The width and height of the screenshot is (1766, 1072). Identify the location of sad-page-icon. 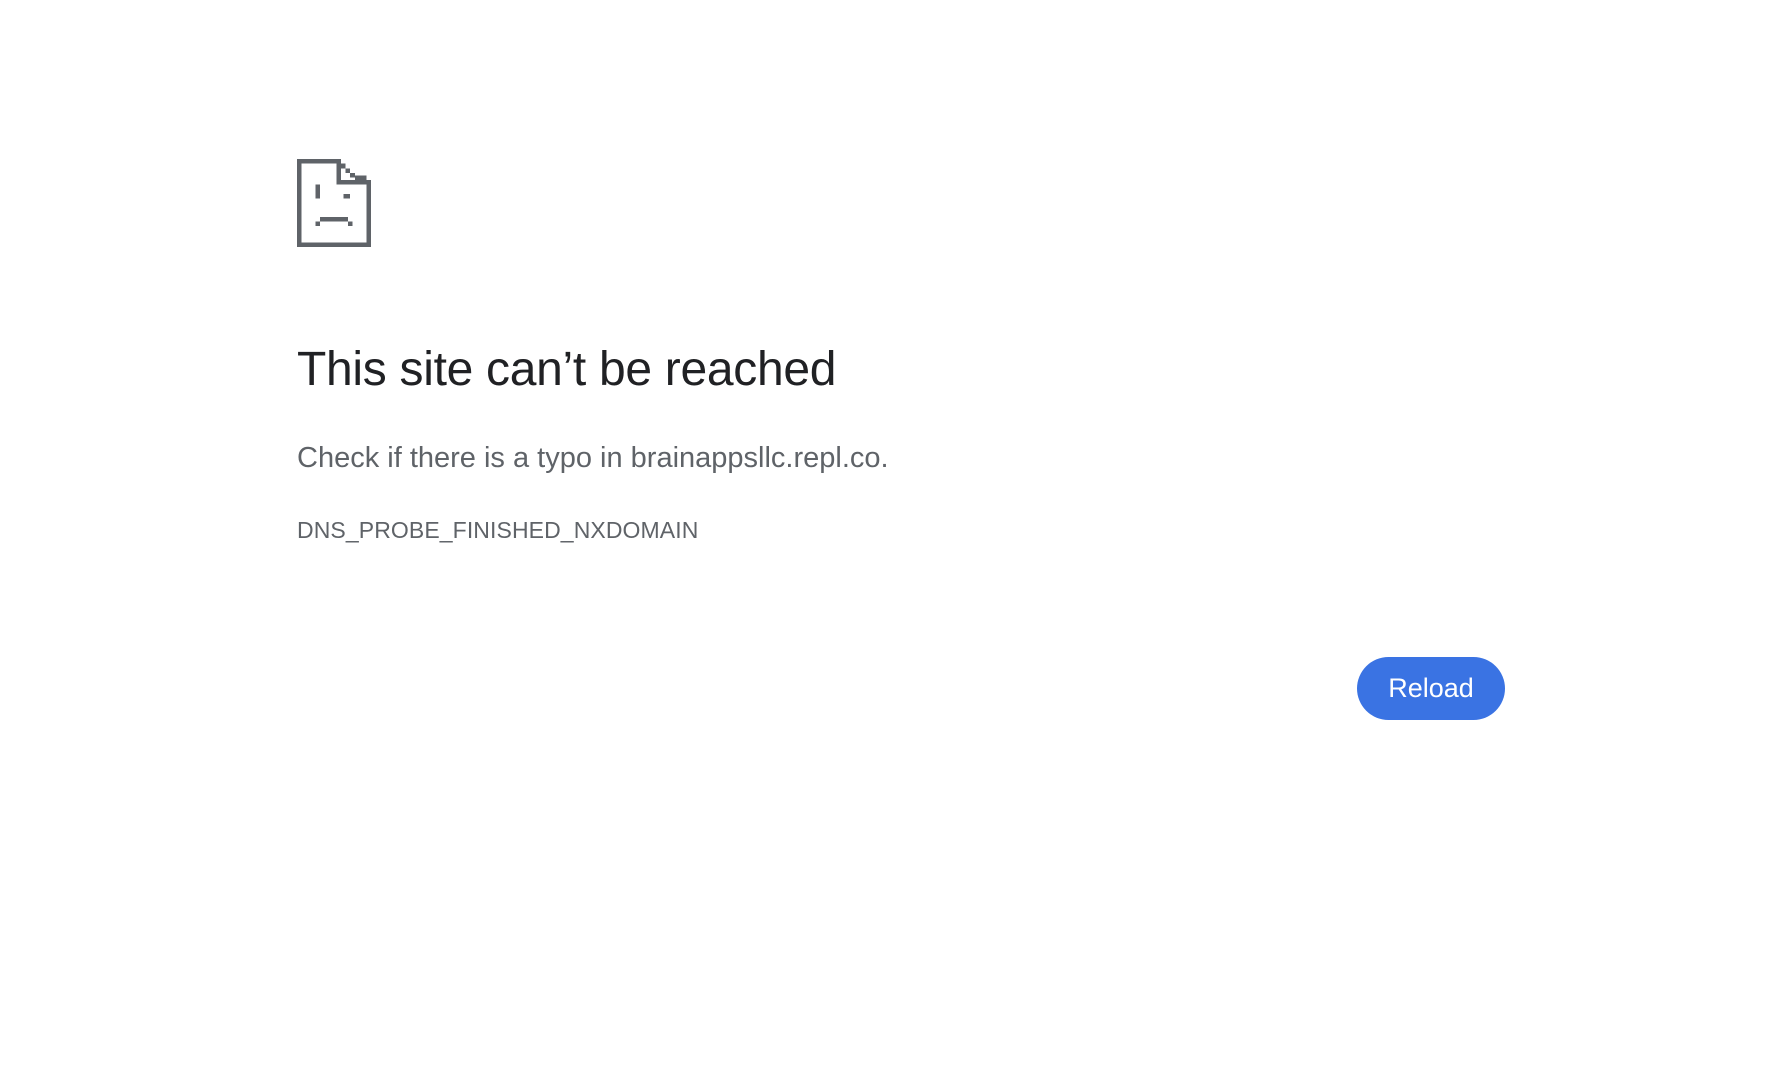
(334, 203).